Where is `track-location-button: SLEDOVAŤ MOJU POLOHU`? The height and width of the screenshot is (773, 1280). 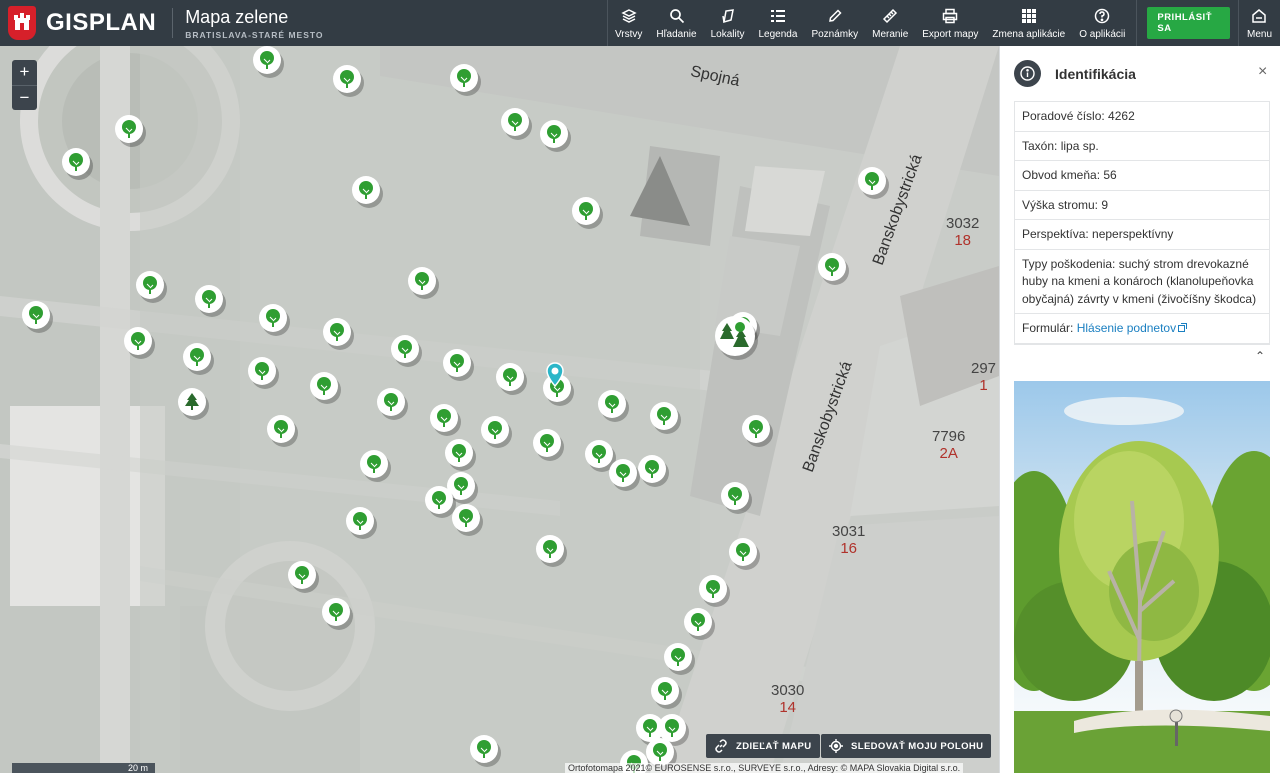
track-location-button: SLEDOVAŤ MOJU POLOHU is located at coordinates (906, 746).